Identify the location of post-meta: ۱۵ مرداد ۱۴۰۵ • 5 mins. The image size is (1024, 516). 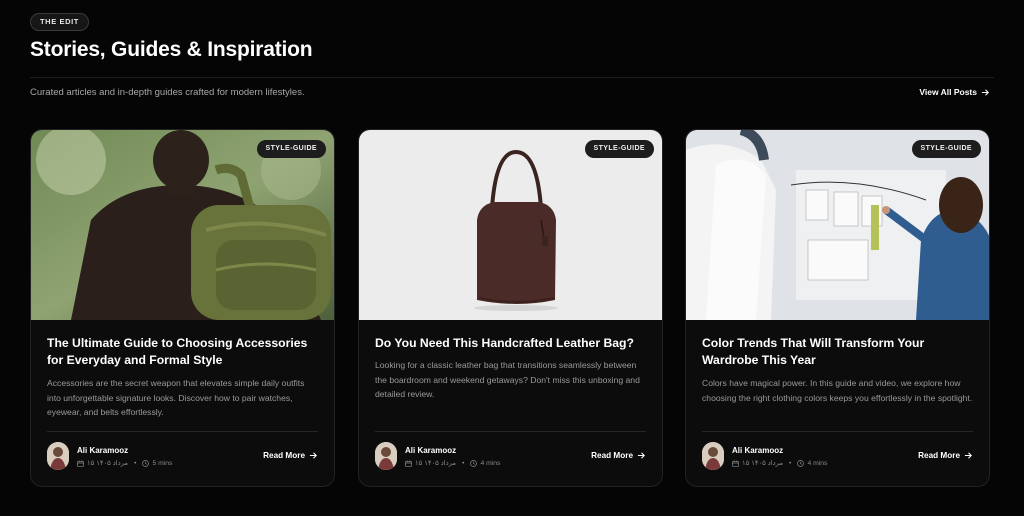
(124, 463).